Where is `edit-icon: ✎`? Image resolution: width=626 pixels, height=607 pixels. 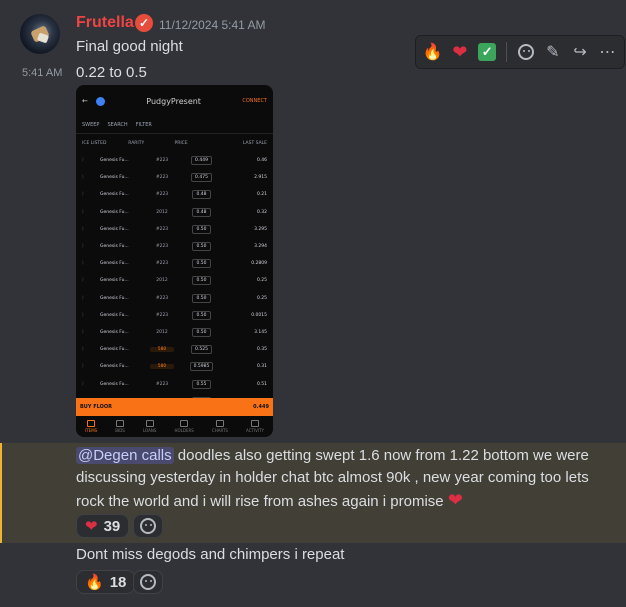
edit-icon: ✎ is located at coordinates (553, 52).